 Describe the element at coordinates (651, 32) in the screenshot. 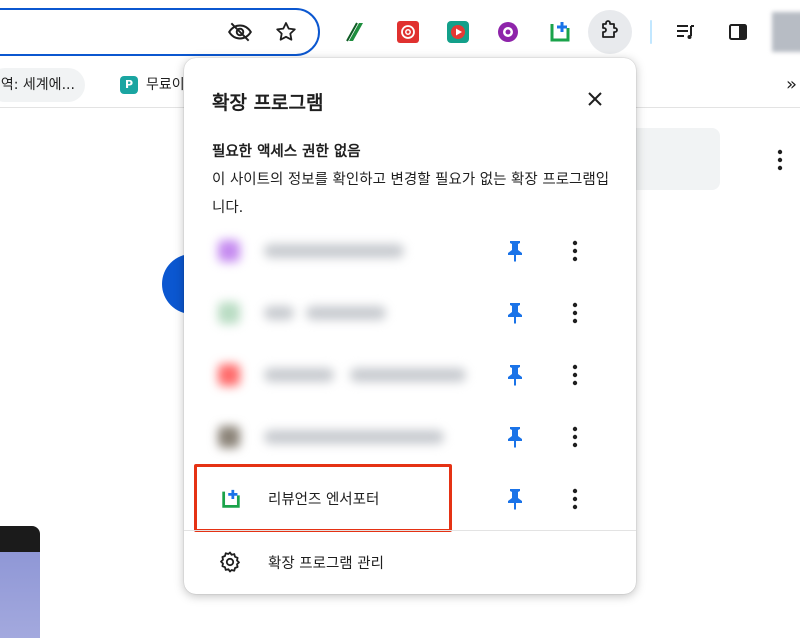

I see `toolbar-divider` at that location.